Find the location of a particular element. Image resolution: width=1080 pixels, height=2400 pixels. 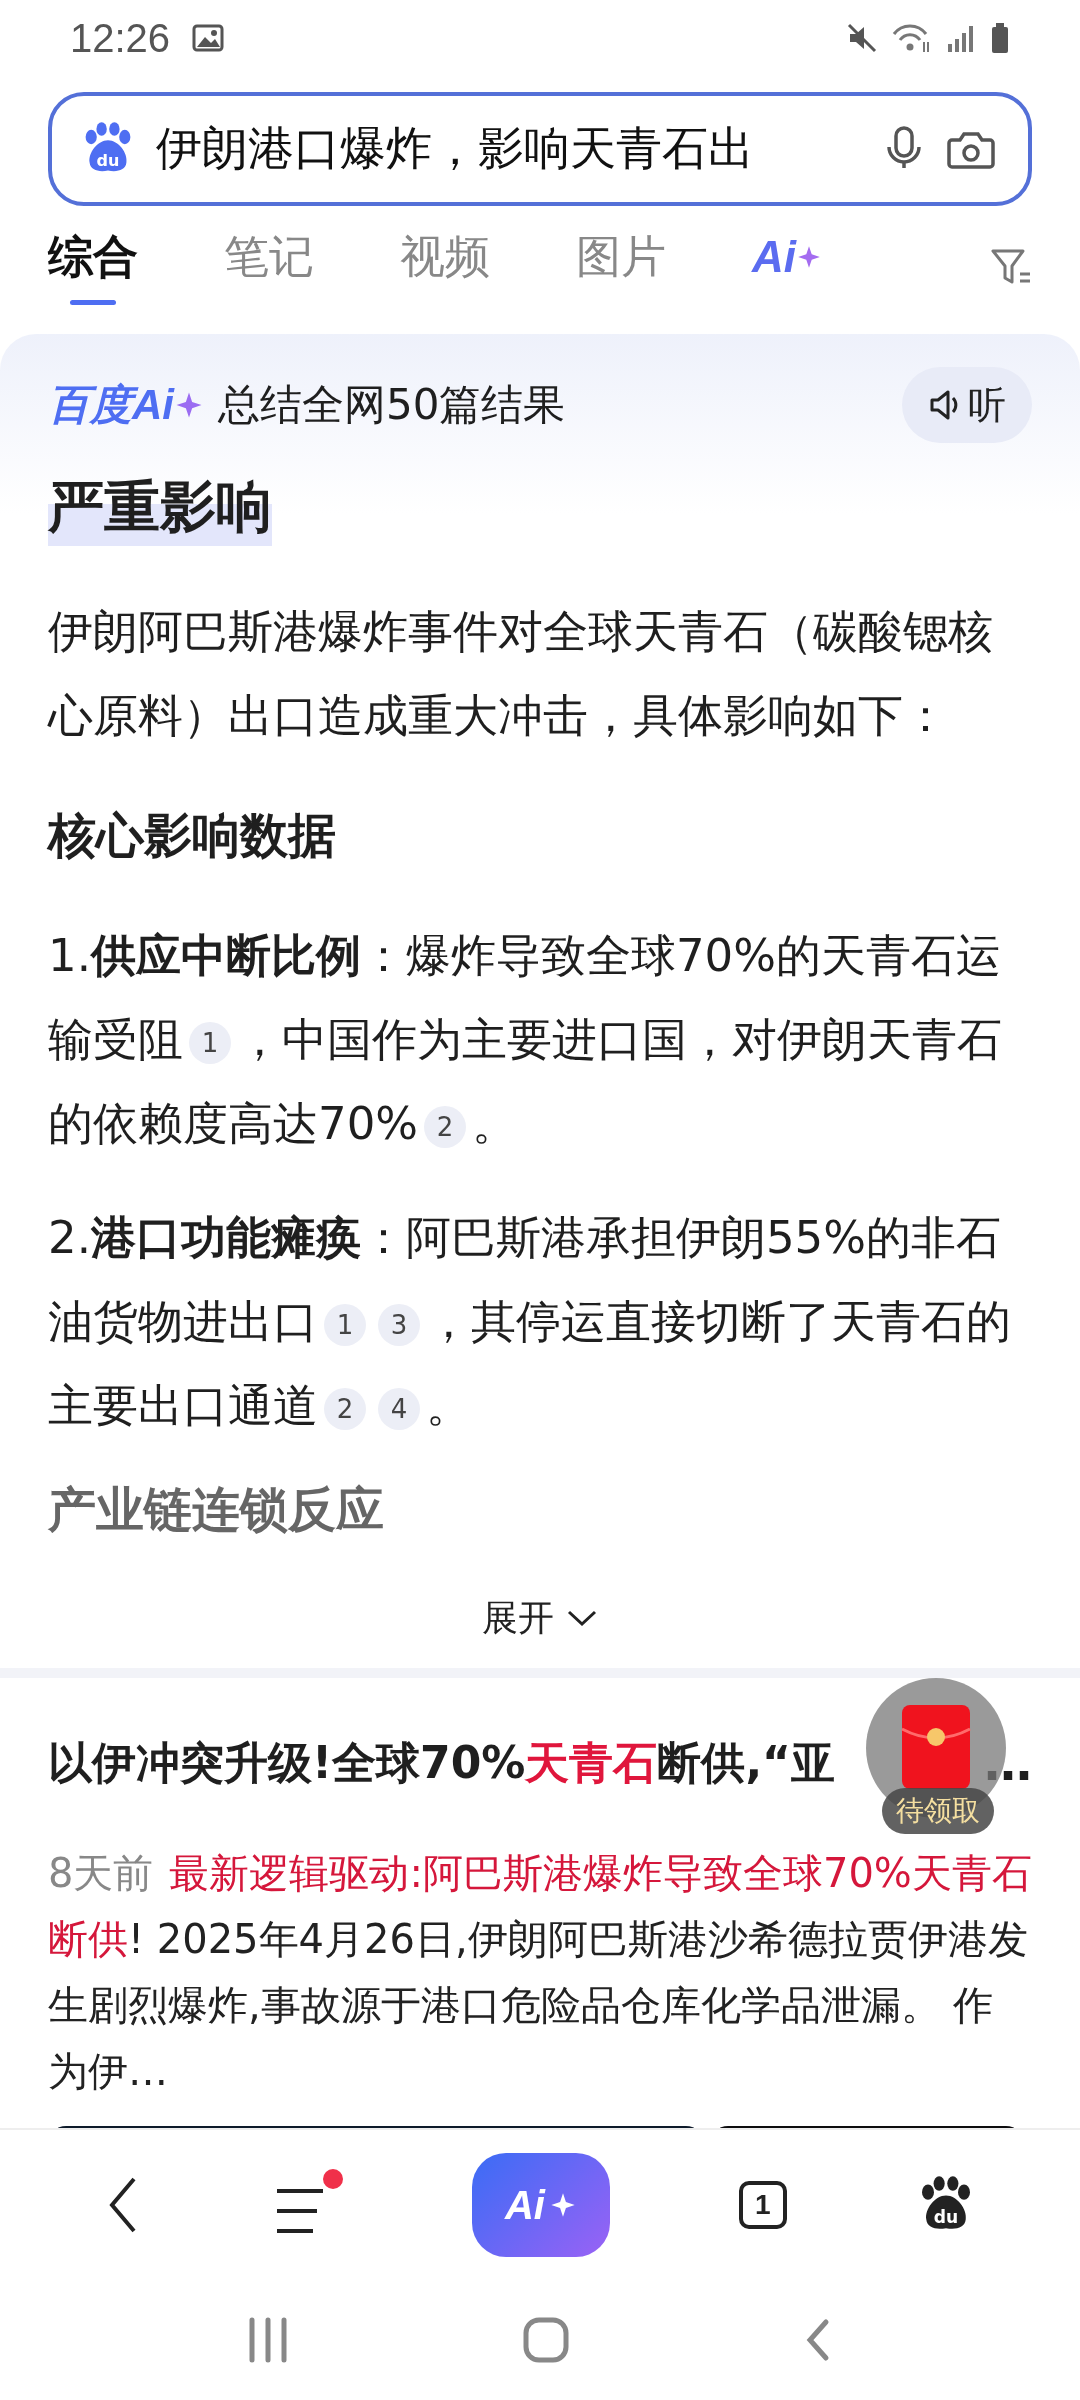

section-subtitle: 核心影响数据 is located at coordinates (192, 835).